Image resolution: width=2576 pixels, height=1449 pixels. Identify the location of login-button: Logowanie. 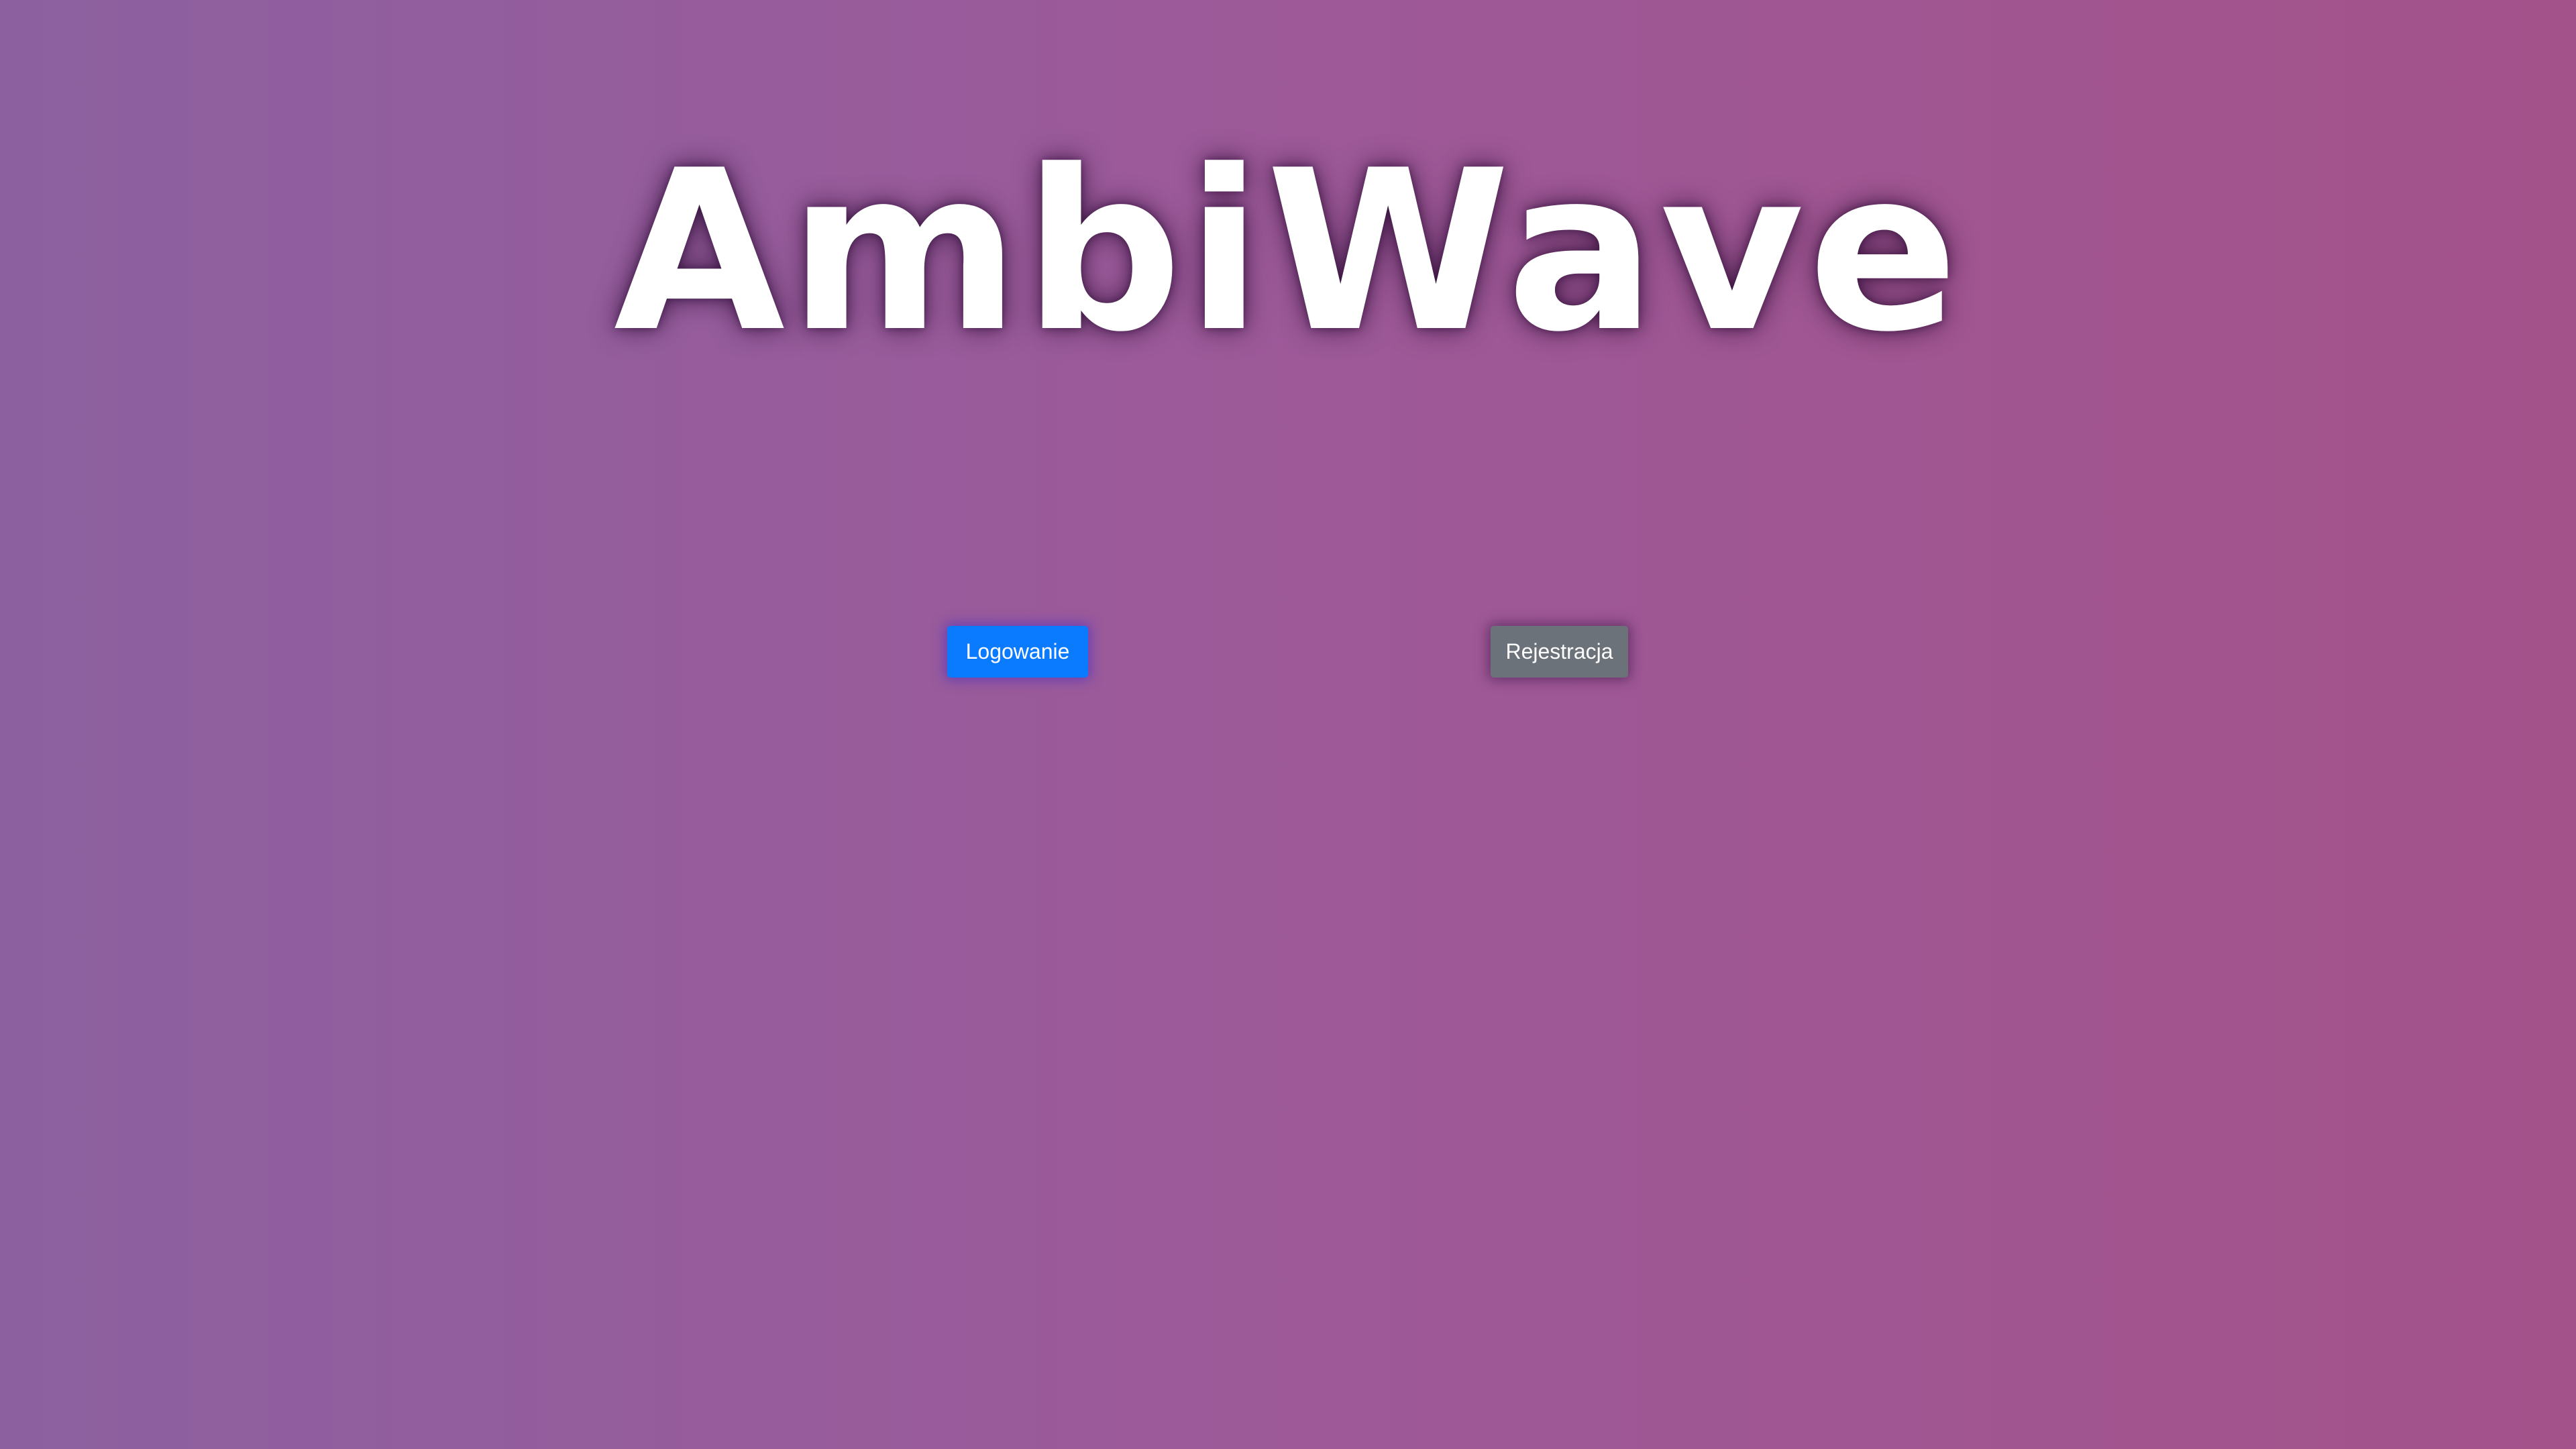
(1017, 652).